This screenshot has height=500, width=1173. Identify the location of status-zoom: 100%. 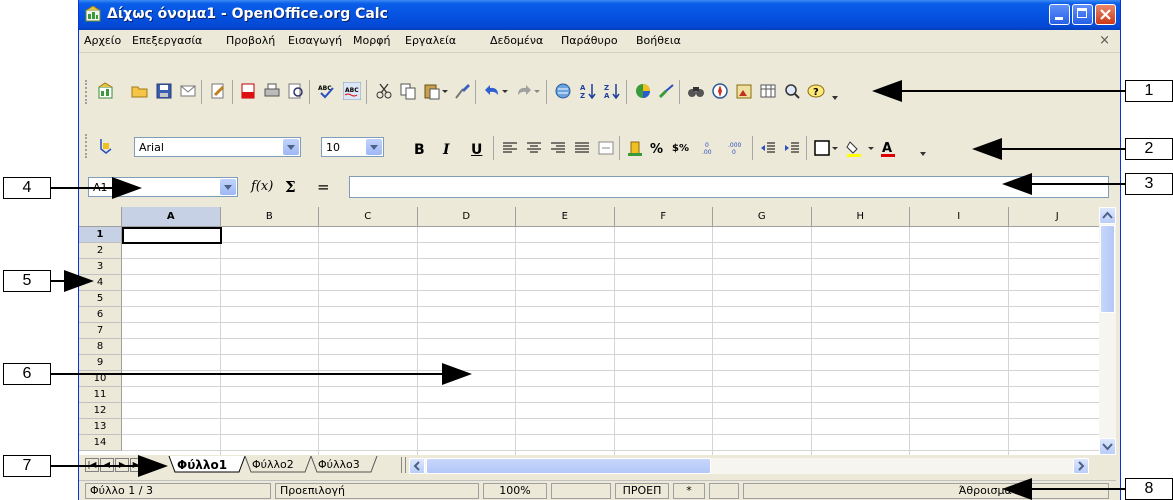
(515, 491).